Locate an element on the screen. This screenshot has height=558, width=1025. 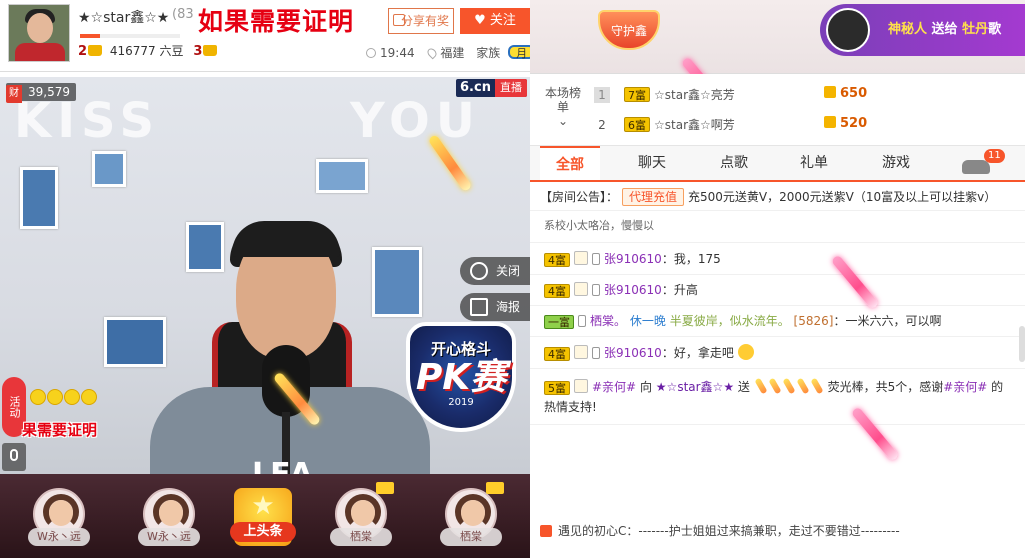
voice-button is located at coordinates (14, 457).